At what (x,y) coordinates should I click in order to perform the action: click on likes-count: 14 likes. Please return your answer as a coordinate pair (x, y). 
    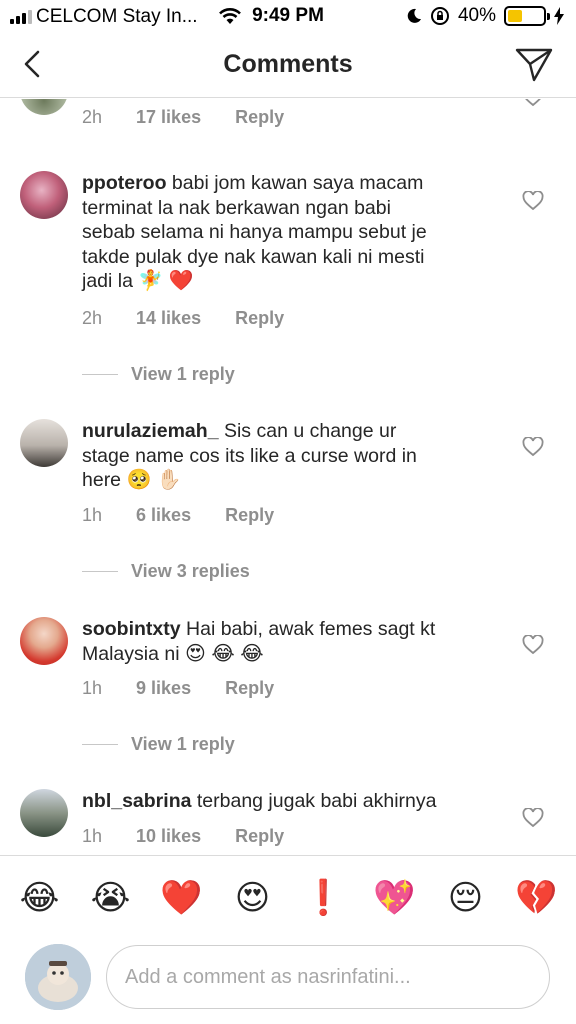
    Looking at the image, I should click on (168, 318).